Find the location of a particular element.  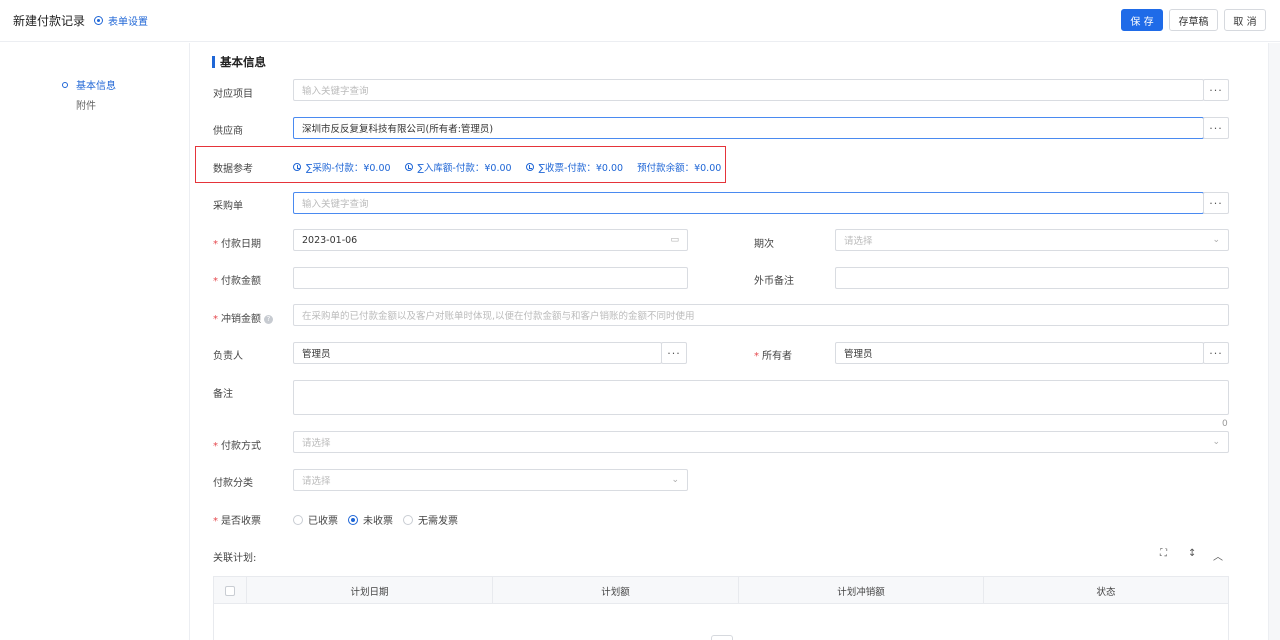

related-plan-label: 关联计划: is located at coordinates (235, 558).